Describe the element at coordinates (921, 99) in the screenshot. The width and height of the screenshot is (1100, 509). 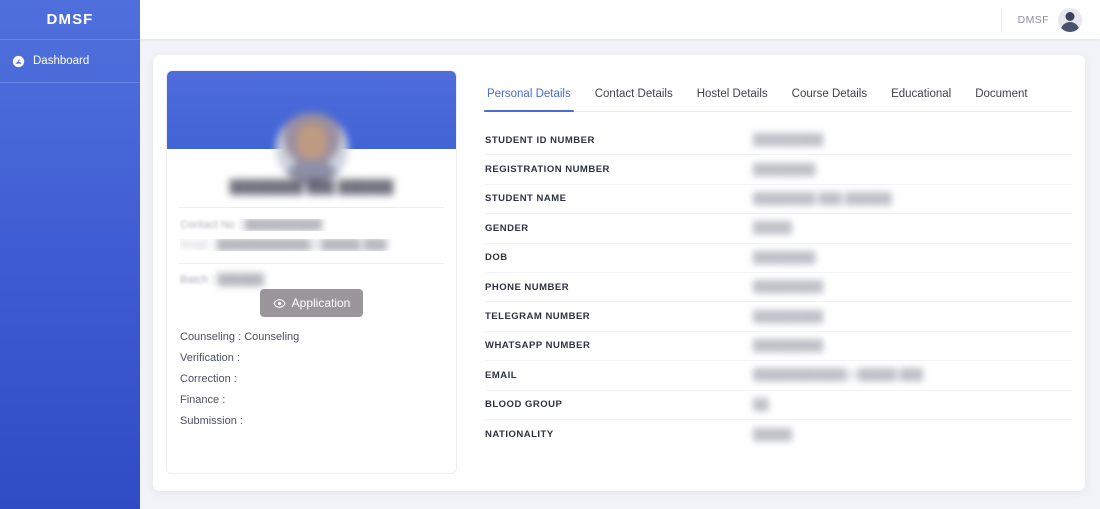
I see `tab-educational: Educational` at that location.